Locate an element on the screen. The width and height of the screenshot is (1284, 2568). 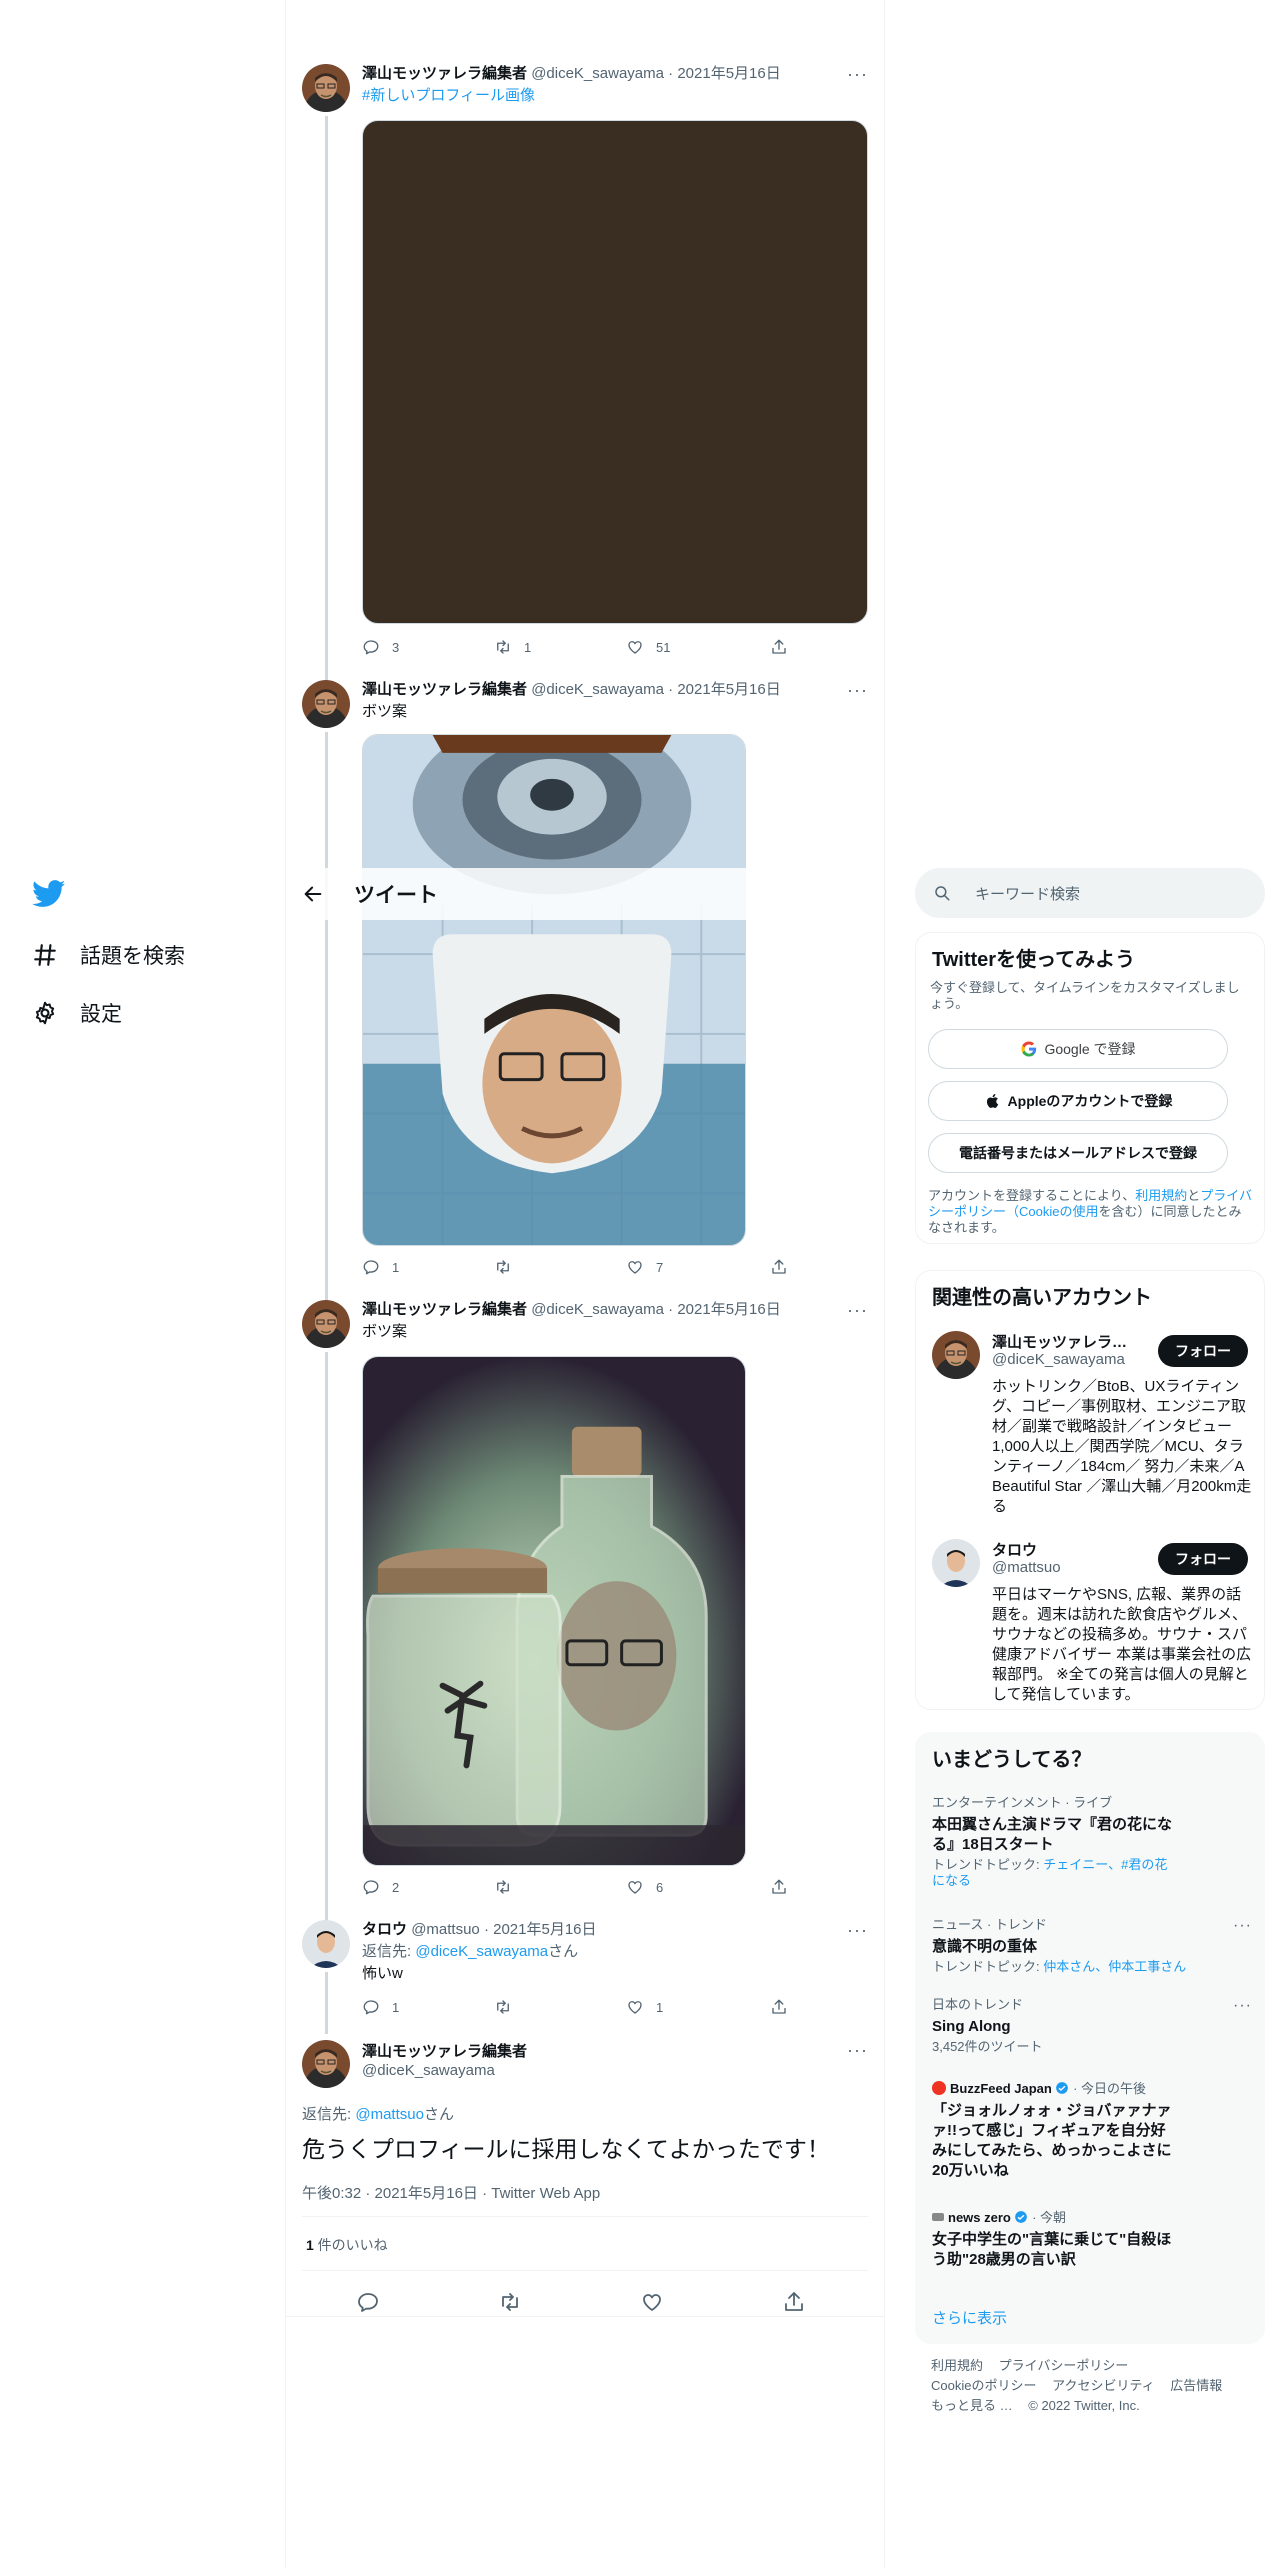
tweet-timestamp: 午後0:32 · 2021年5月16日 · Twitter Web App is located at coordinates (451, 2192).